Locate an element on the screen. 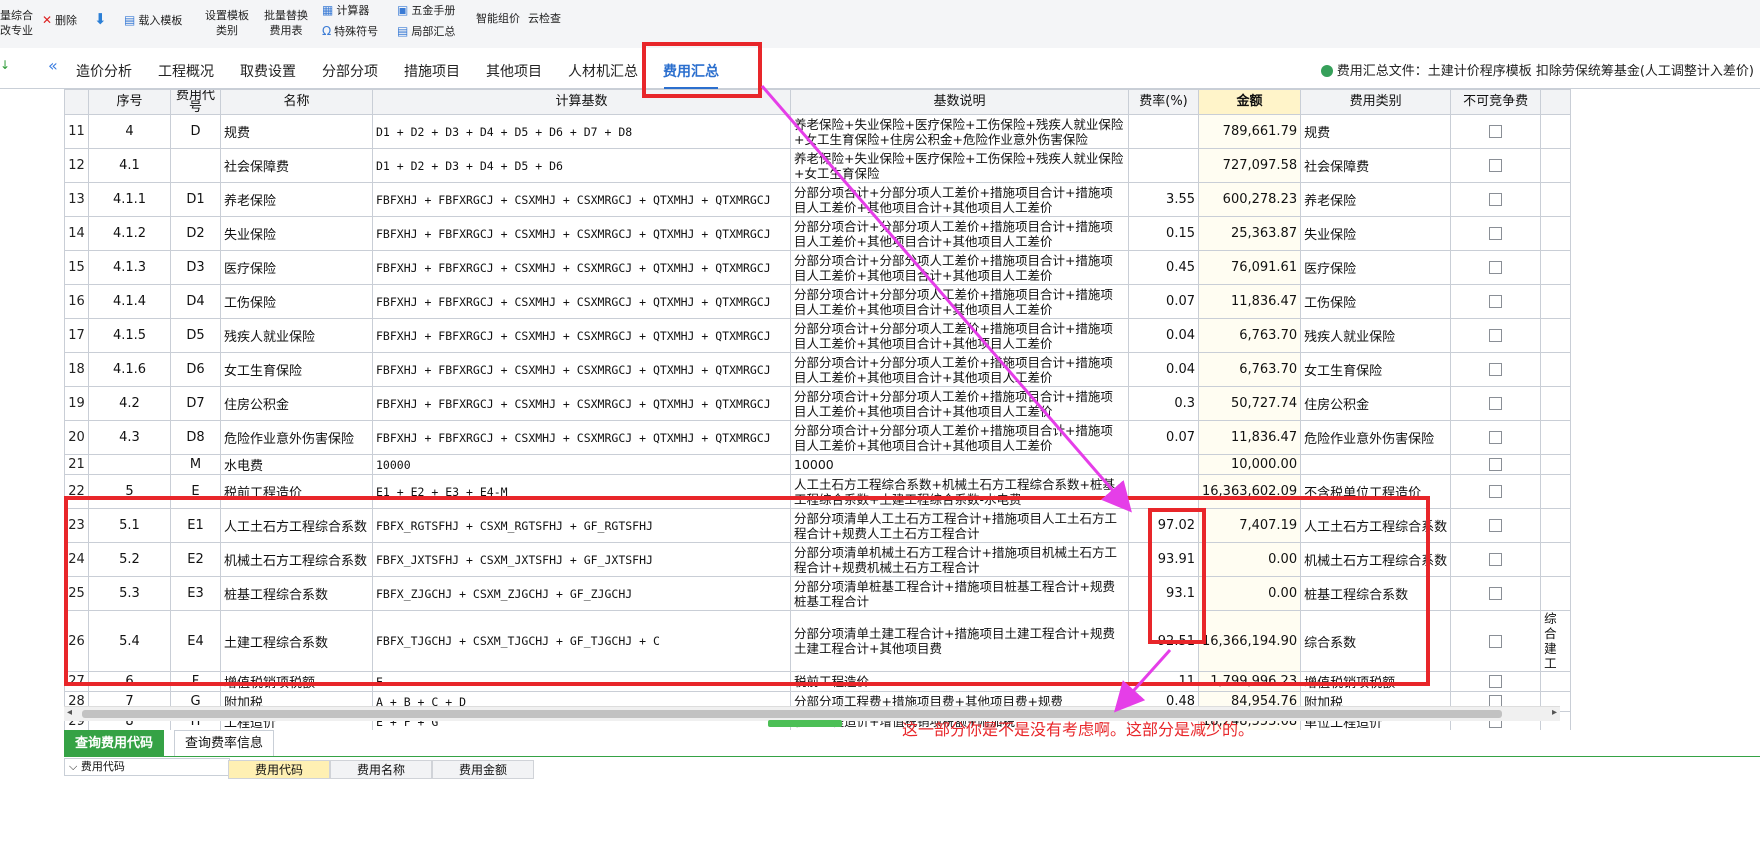  cell-amount: 50,727.74 is located at coordinates (1249, 403).